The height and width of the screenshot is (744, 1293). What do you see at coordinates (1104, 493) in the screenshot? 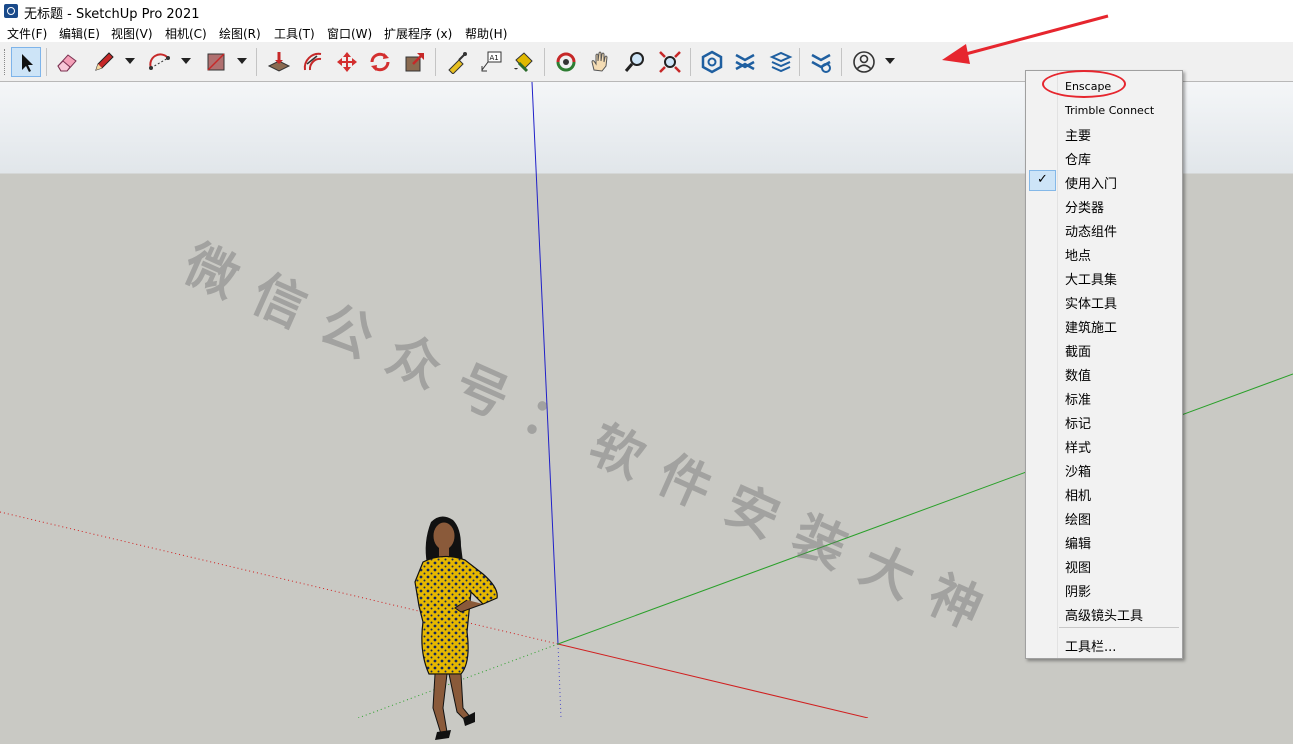
I see `menu-item-toolbar-17: 相机` at bounding box center [1104, 493].